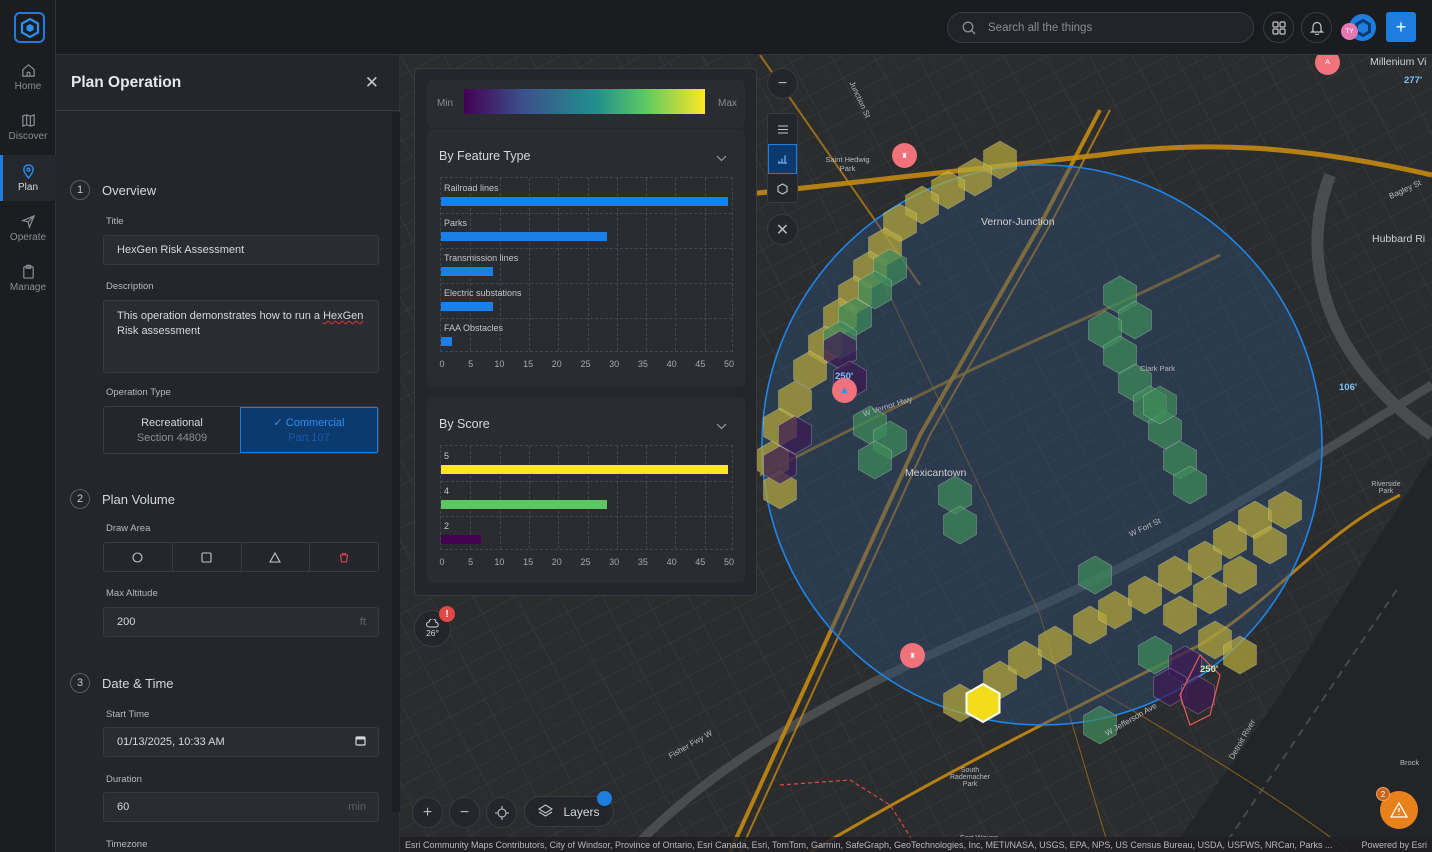  I want to click on bar-label: Electric substations, so click(483, 293).